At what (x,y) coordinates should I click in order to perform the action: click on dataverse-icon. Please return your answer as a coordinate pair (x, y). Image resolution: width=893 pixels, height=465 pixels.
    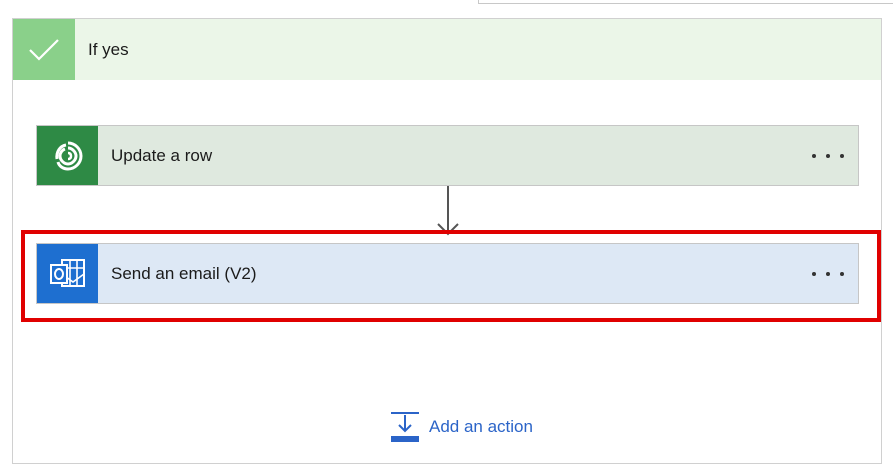
    Looking at the image, I should click on (67, 155).